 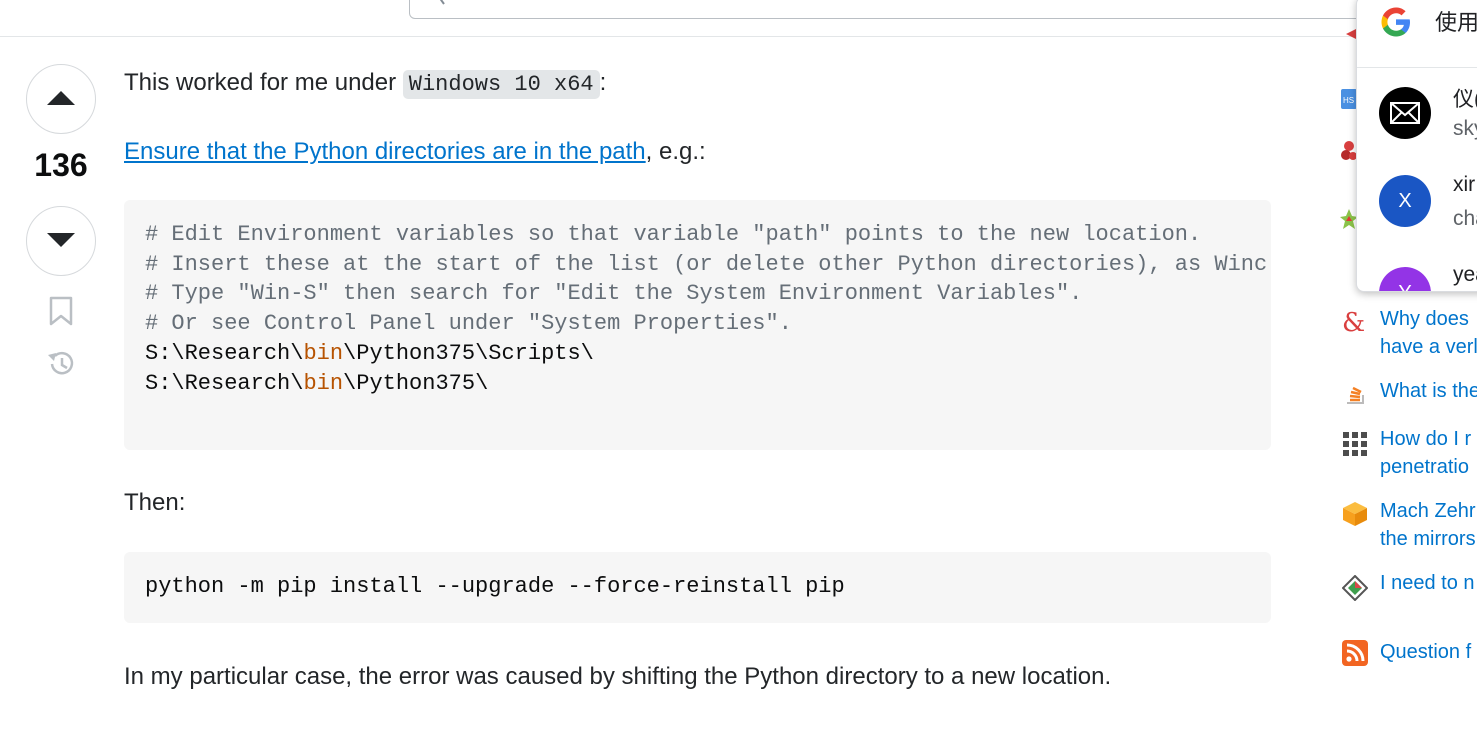 I want to click on stackoverflow-icon, so click(x=1355, y=395).